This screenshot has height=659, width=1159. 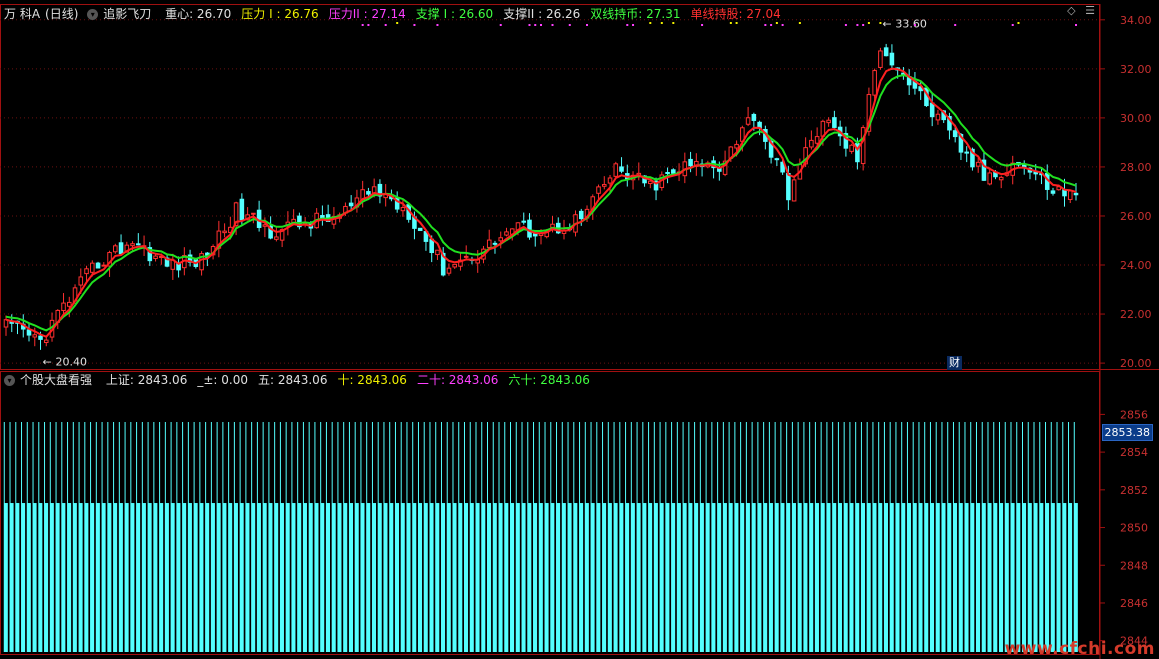 What do you see at coordinates (1090, 10) in the screenshot?
I see `menu-icon: ☰` at bounding box center [1090, 10].